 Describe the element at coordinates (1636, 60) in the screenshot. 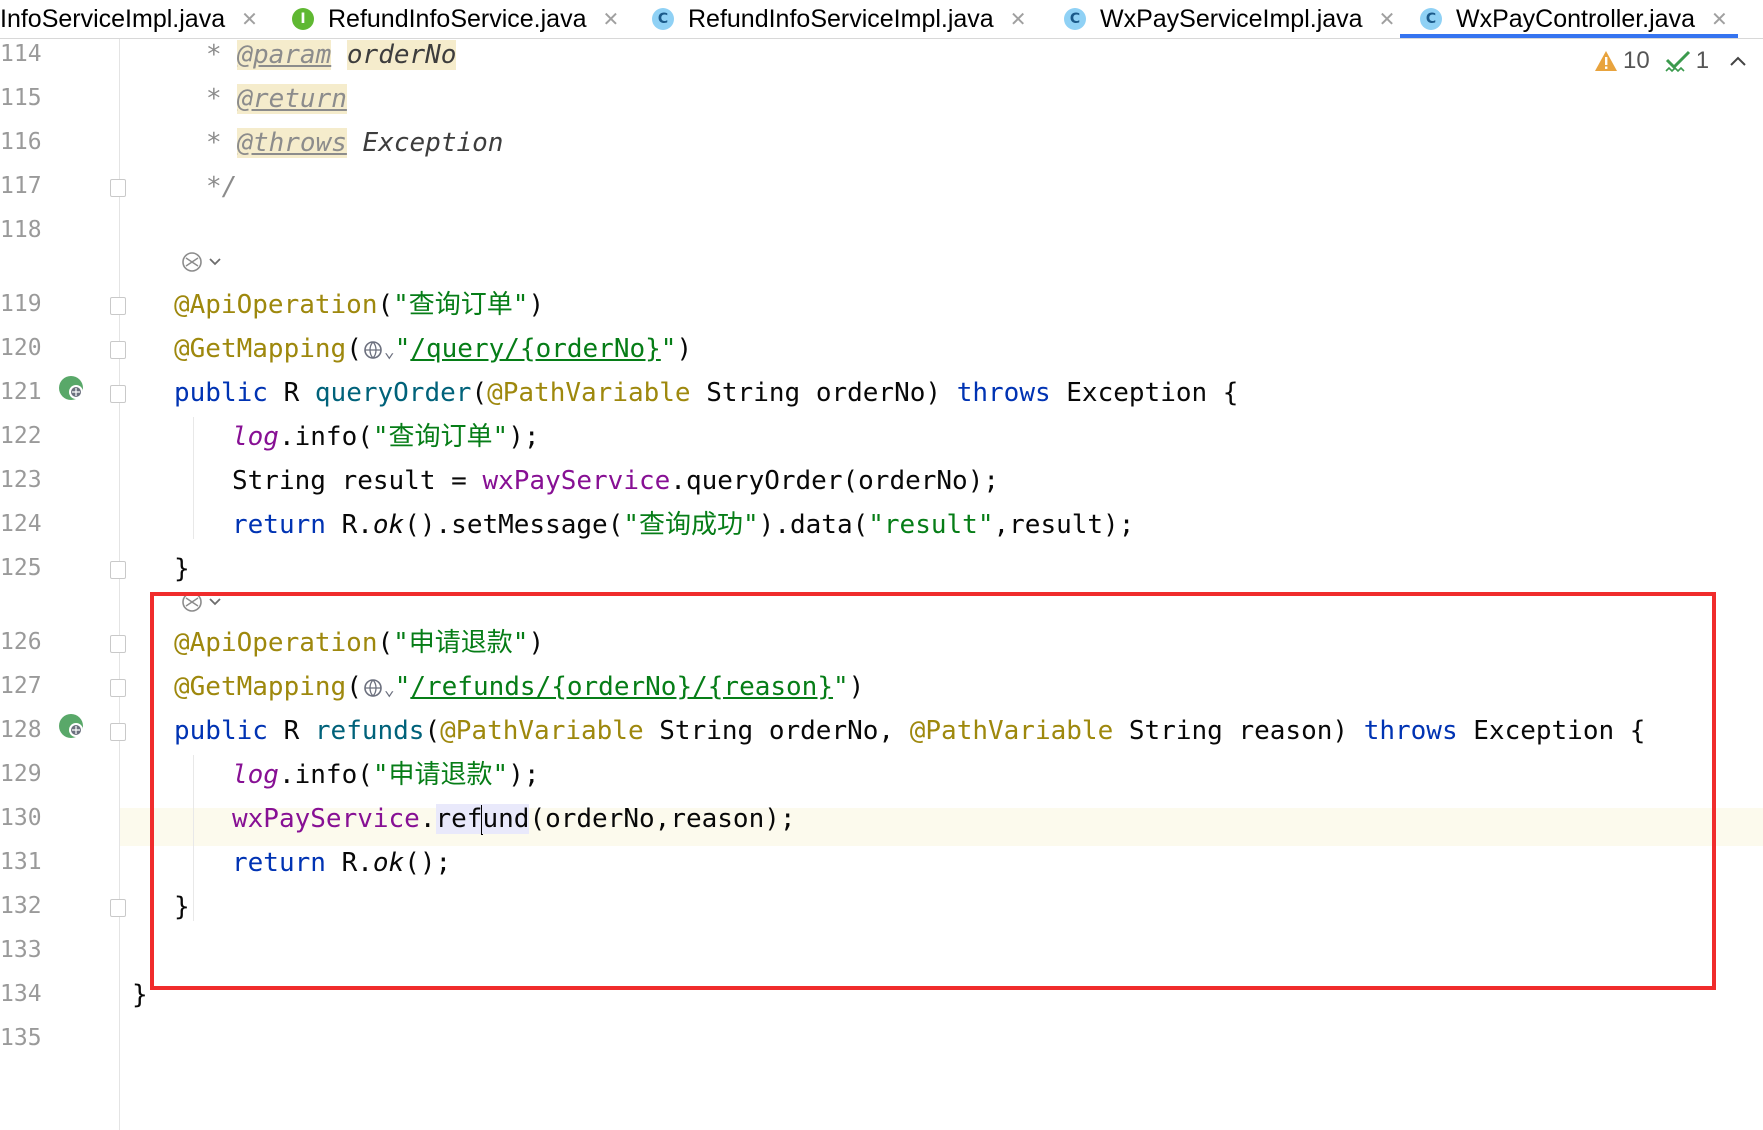

I see `warning-count: 10` at that location.